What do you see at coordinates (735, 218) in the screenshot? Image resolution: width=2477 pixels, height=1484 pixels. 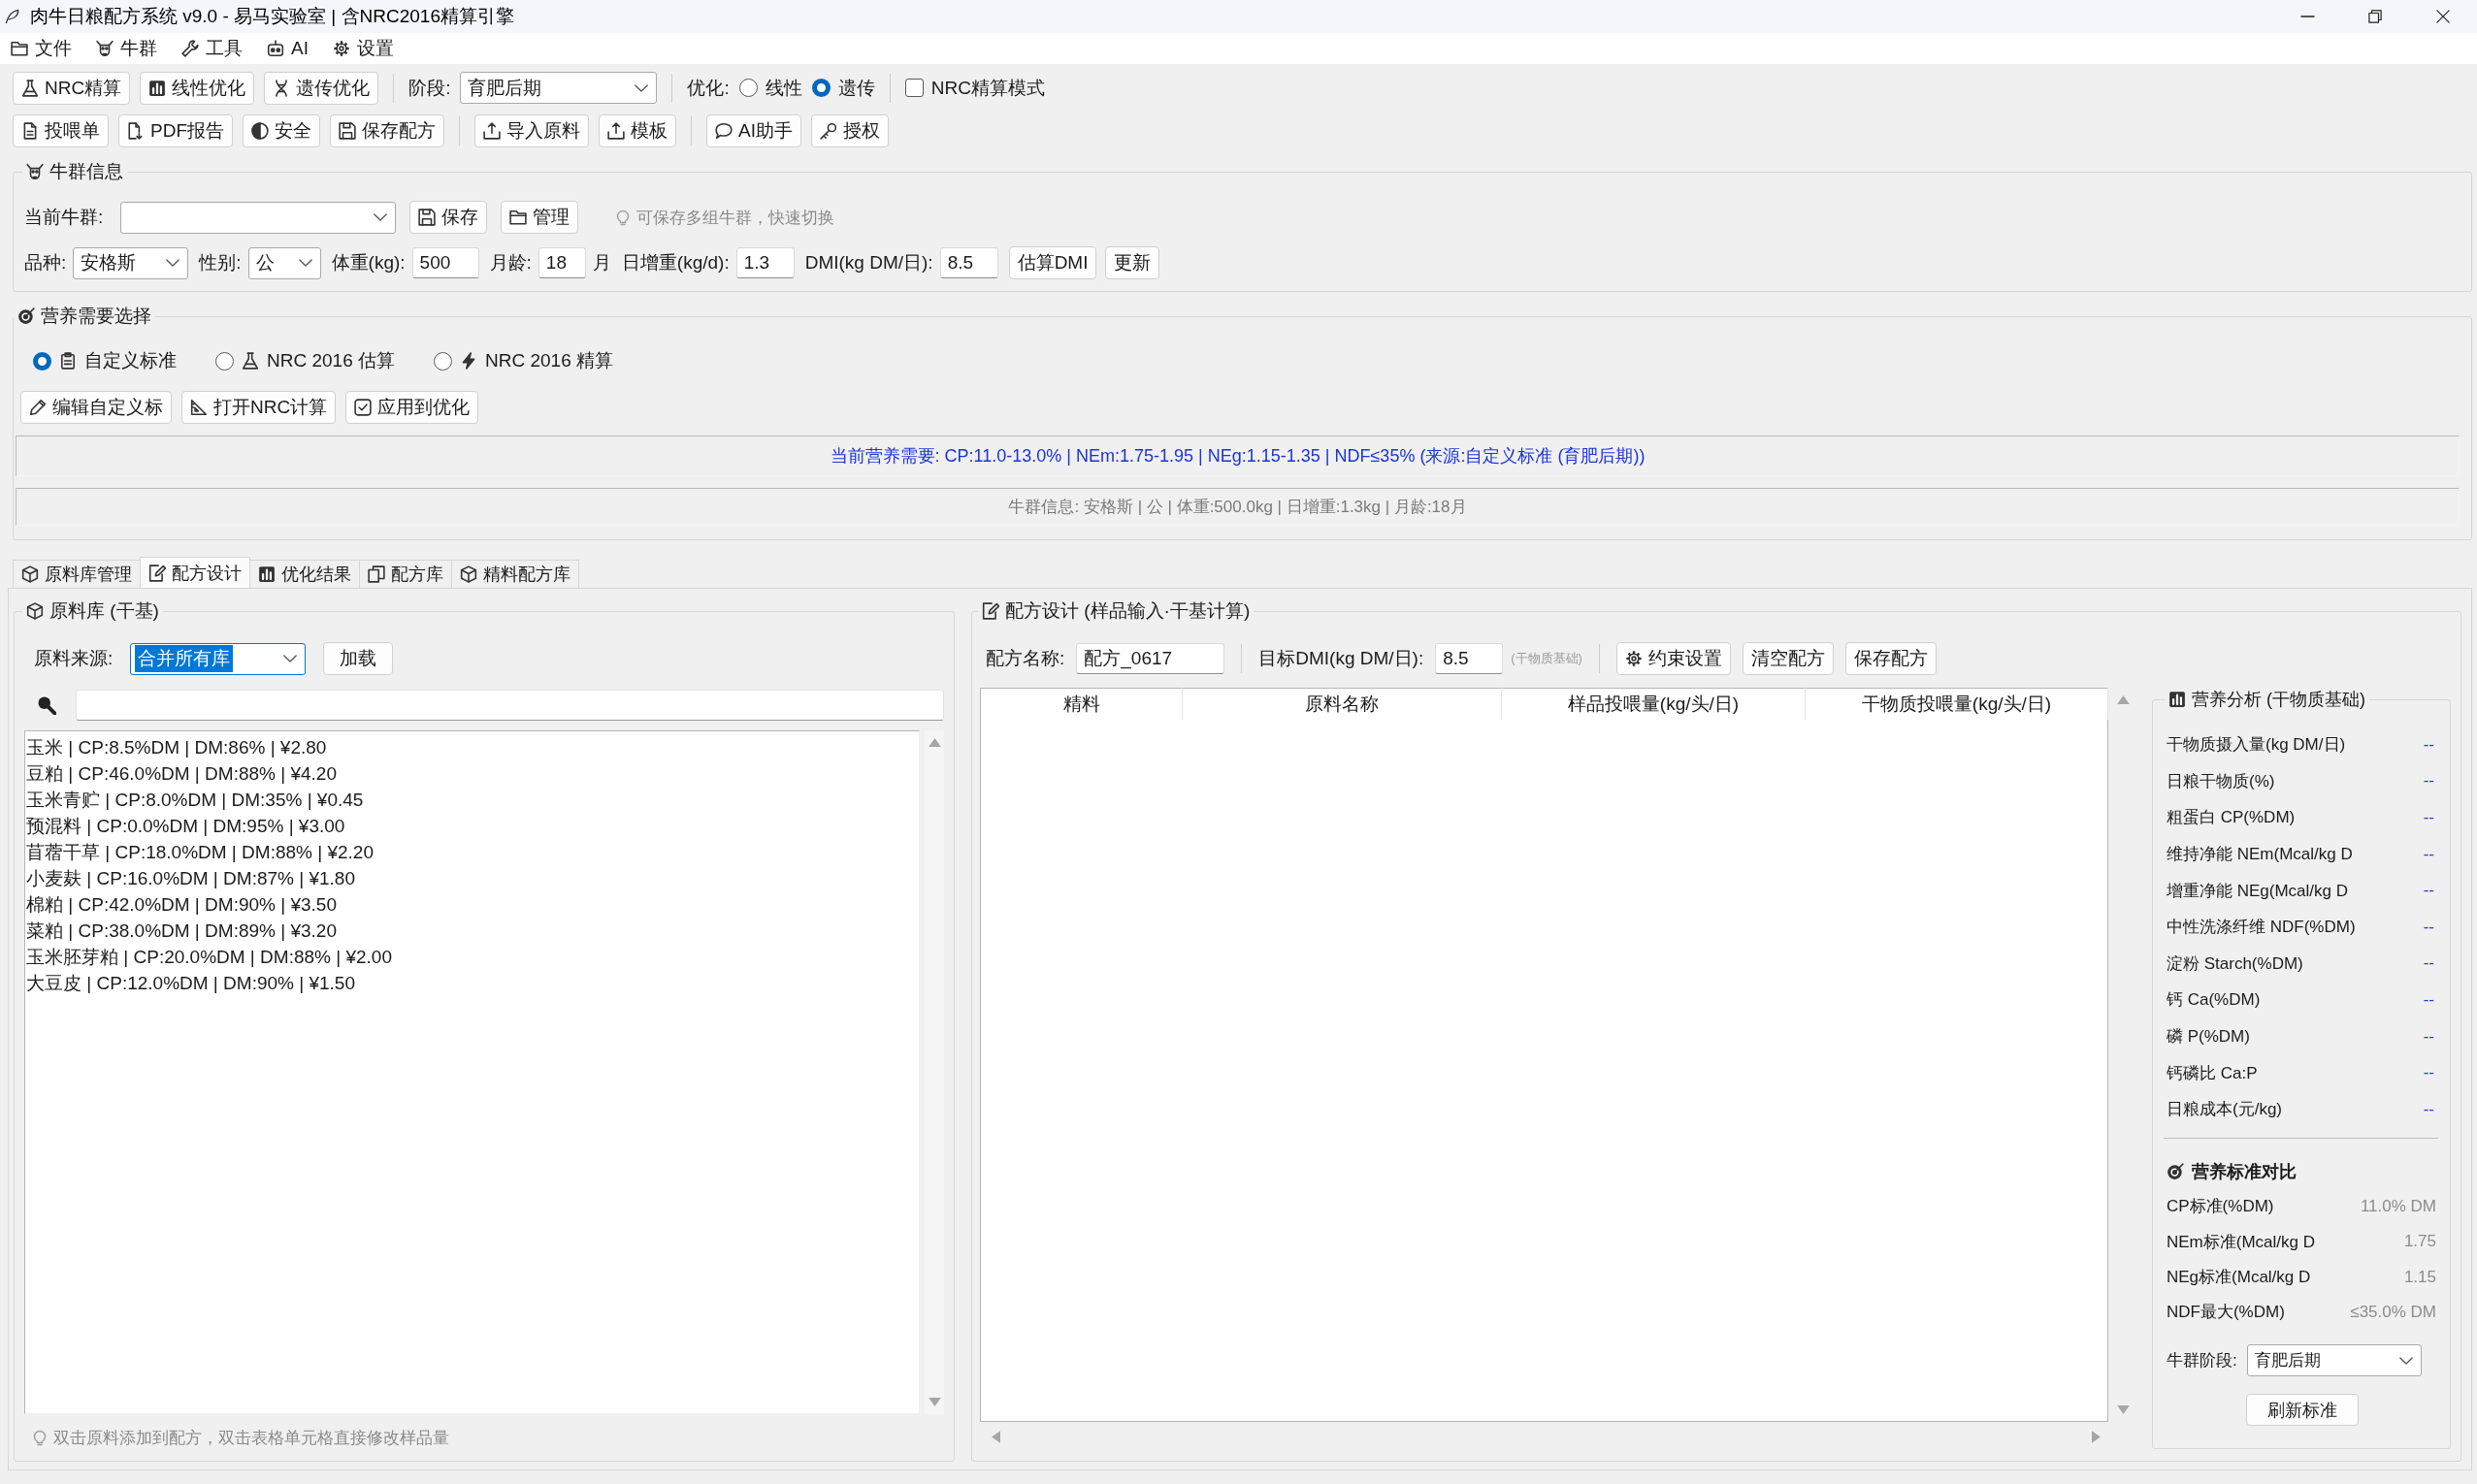 I see `hint-text: 可保存多组牛群，快速切换` at bounding box center [735, 218].